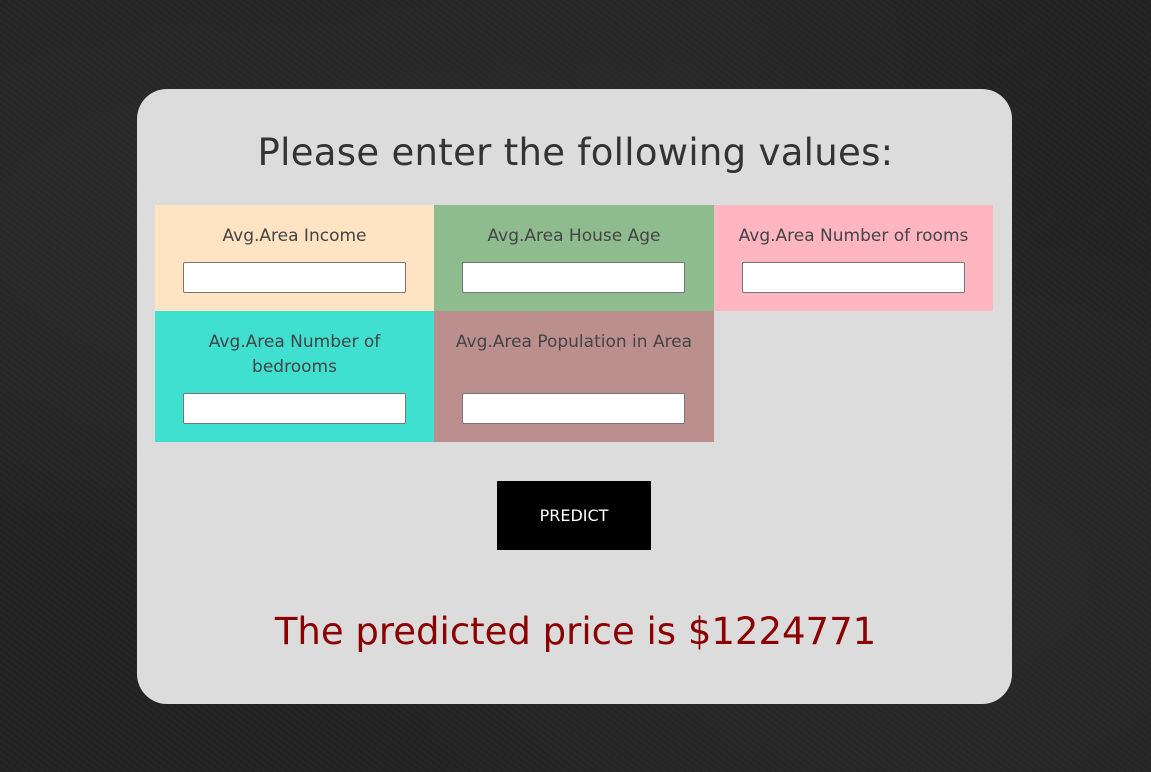  Describe the element at coordinates (573, 408) in the screenshot. I see `avg-area-population-input` at that location.